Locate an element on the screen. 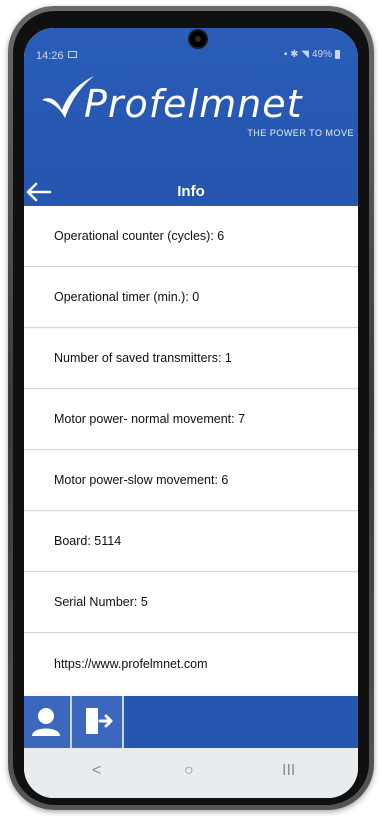 This screenshot has width=382, height=816. nav-back-button: < is located at coordinates (96, 771).